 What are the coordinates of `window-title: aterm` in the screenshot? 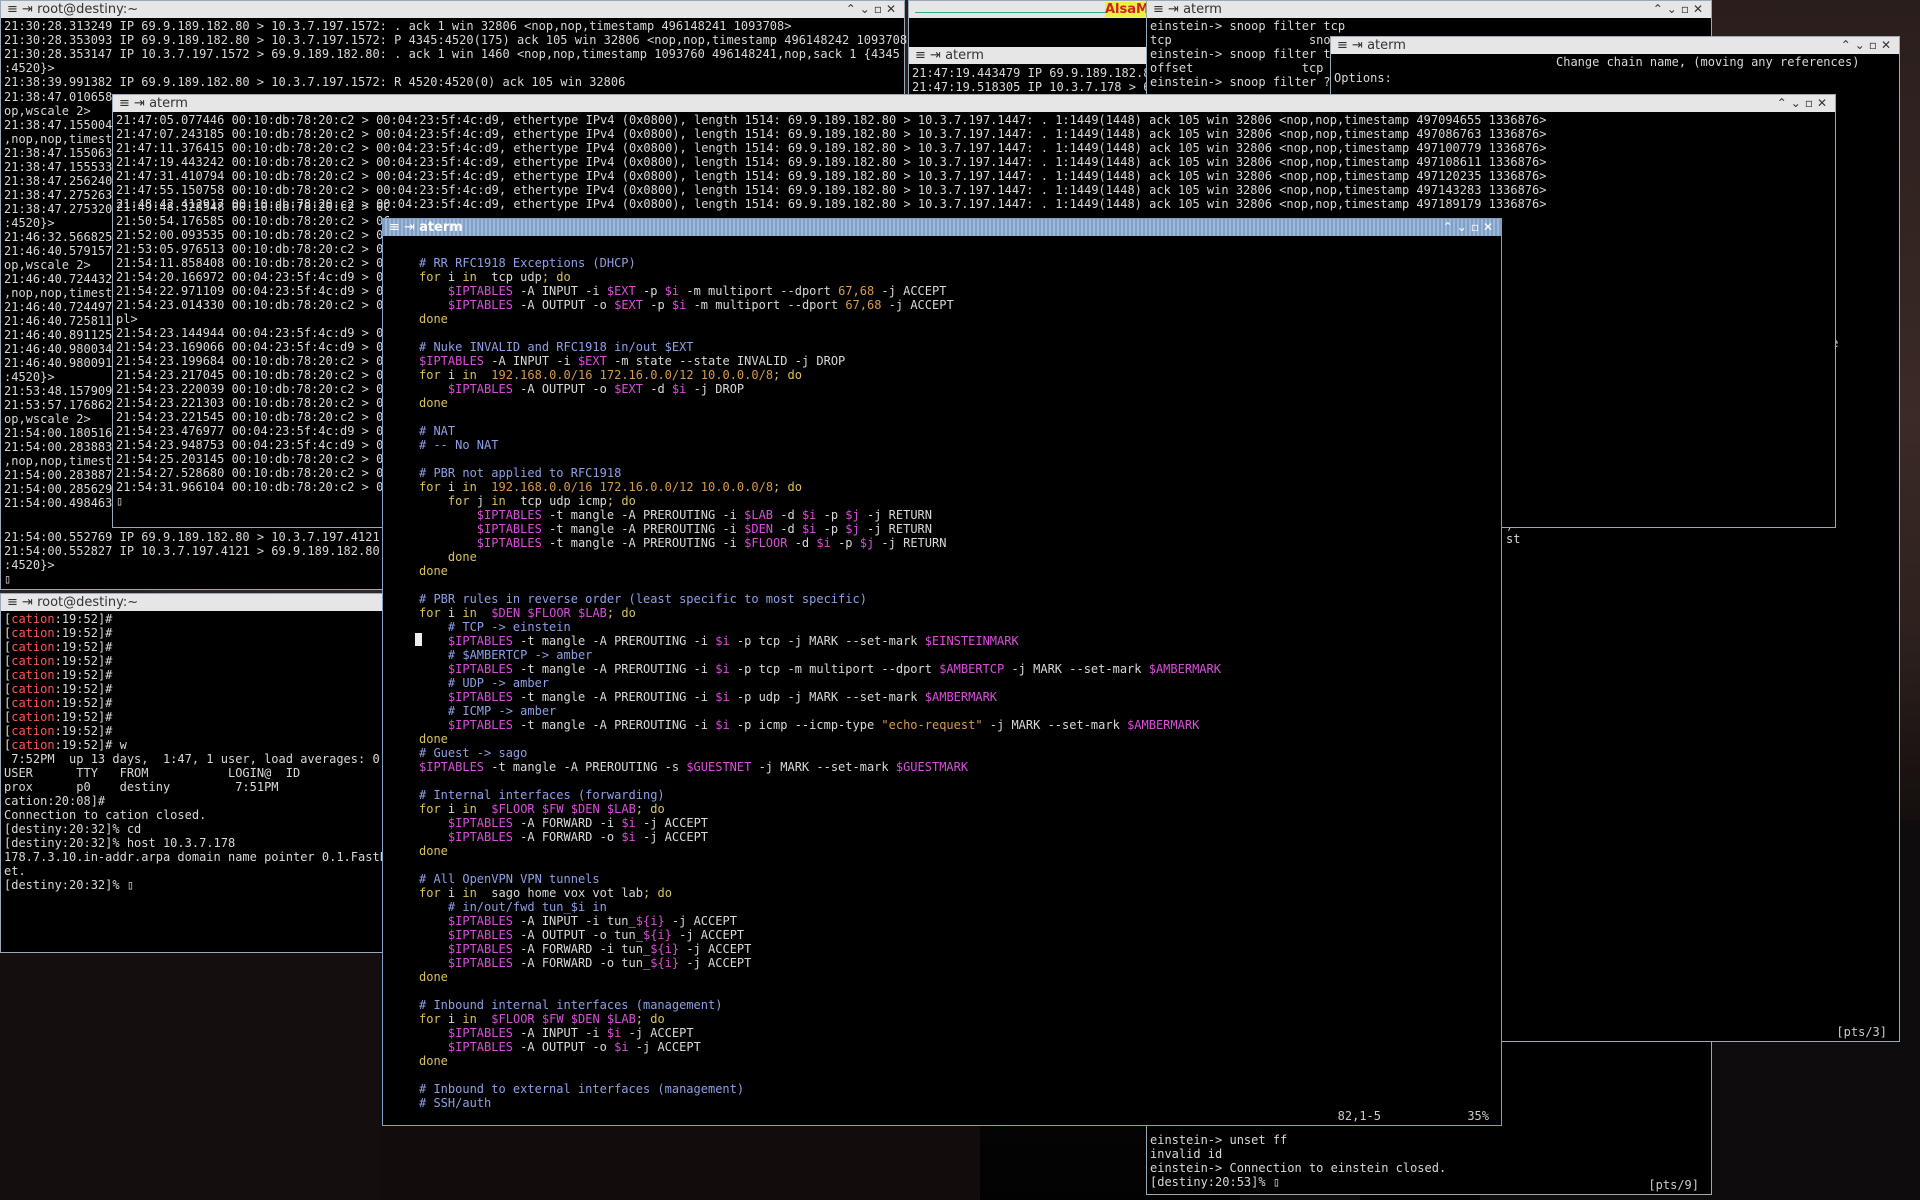 It's located at (441, 227).